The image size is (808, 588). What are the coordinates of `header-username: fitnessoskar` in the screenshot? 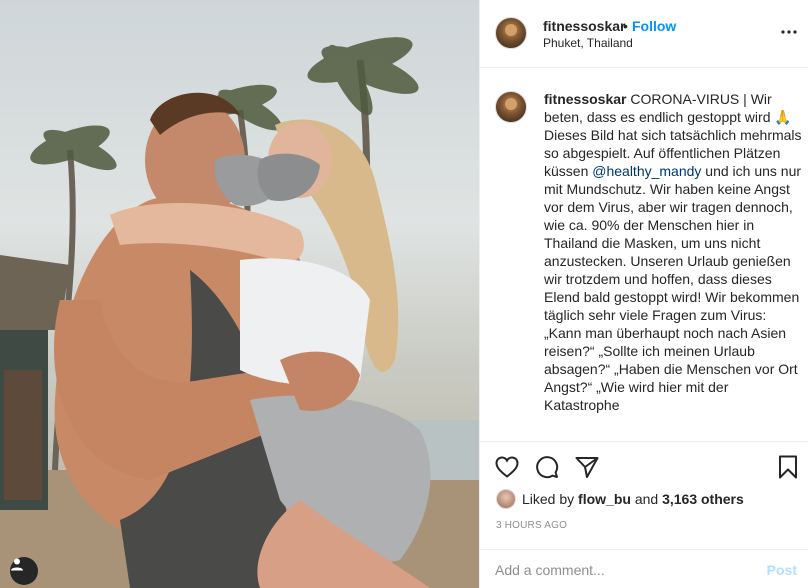 It's located at (584, 26).